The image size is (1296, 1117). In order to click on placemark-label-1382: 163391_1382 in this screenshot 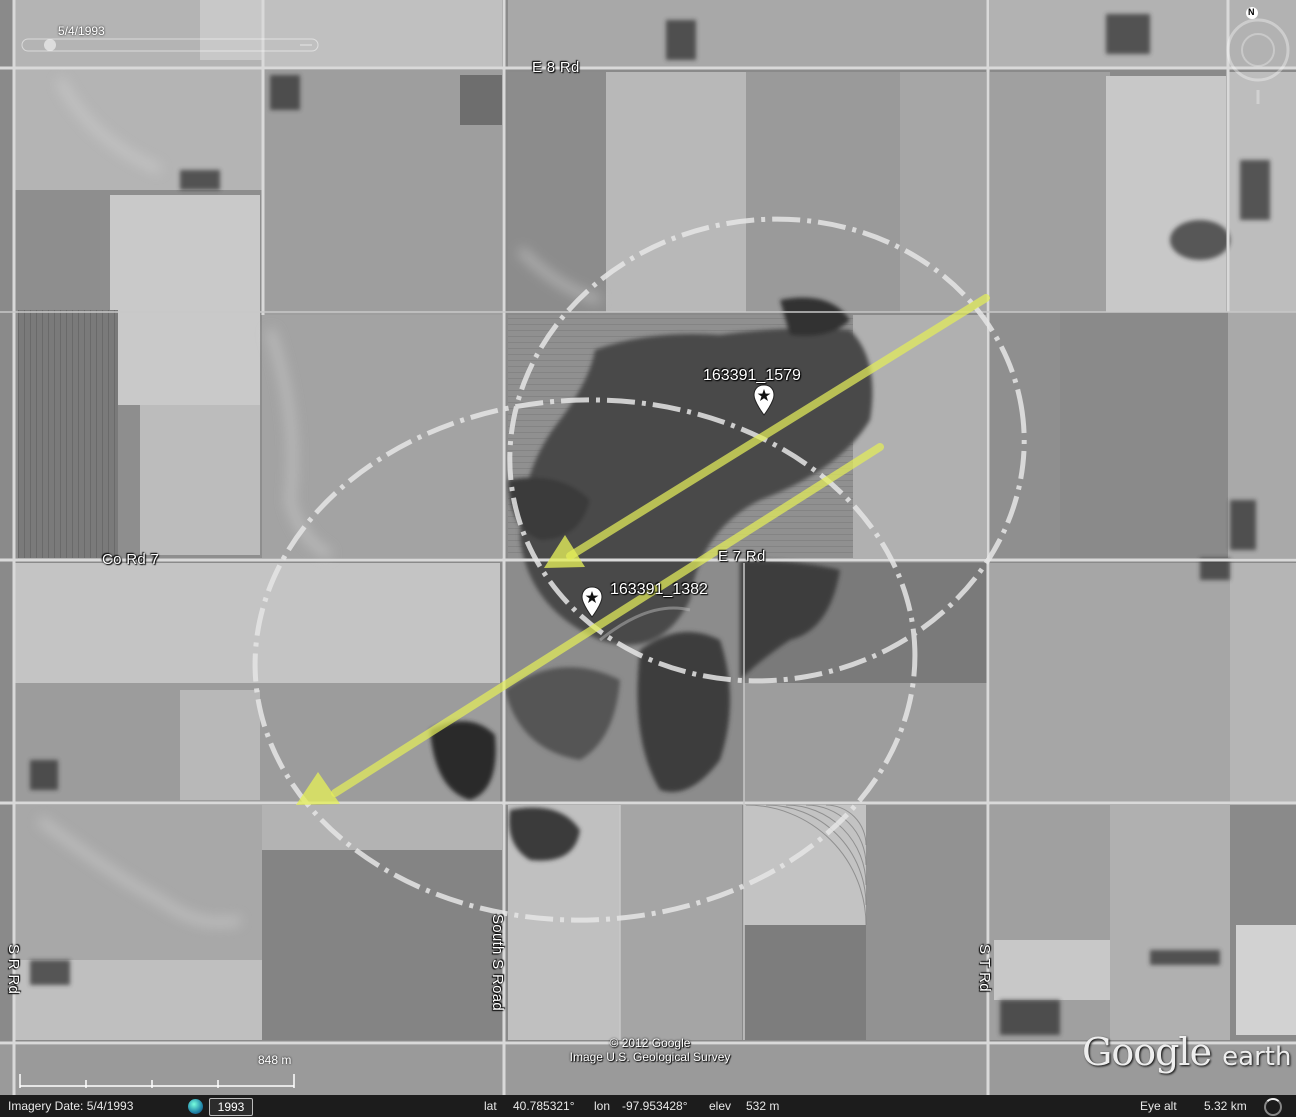, I will do `click(659, 590)`.